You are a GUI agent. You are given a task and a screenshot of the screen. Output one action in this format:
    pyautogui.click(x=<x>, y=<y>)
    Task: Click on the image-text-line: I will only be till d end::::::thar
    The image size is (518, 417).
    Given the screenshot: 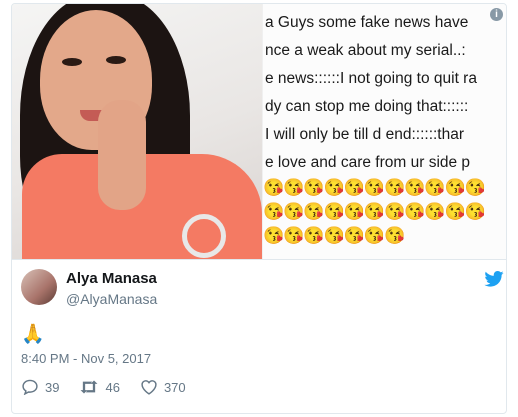 What is the action you would take?
    pyautogui.click(x=365, y=134)
    